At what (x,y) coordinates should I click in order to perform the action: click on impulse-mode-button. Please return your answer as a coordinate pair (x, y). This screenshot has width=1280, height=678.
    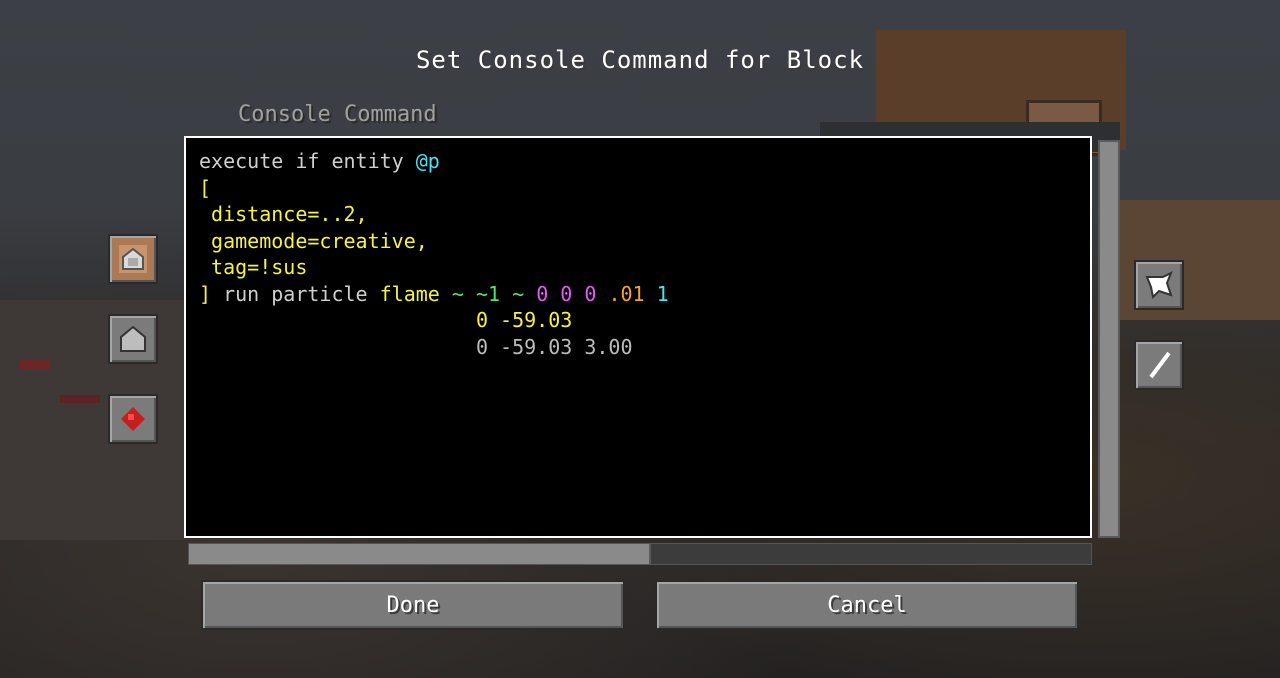
    Looking at the image, I should click on (133, 259).